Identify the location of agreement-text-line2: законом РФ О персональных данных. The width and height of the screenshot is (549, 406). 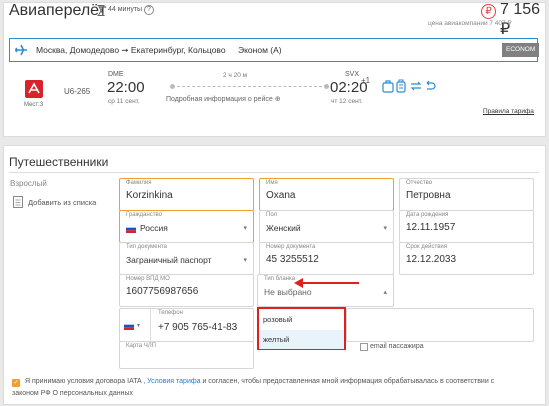
(73, 393).